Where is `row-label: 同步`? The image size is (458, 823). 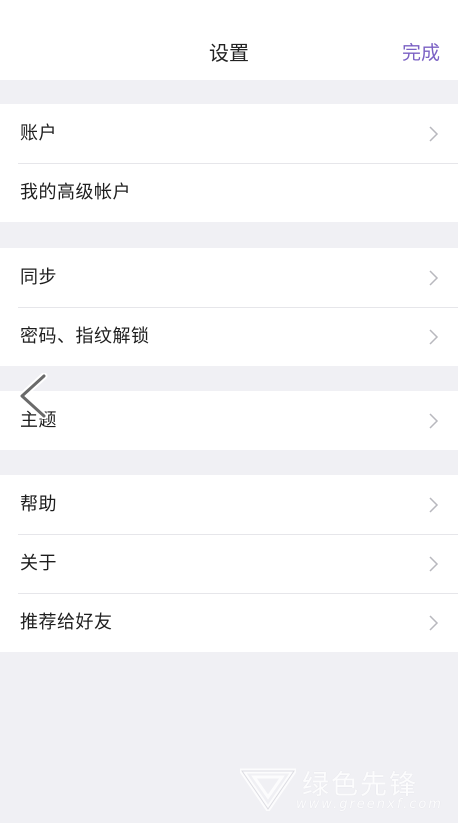 row-label: 同步 is located at coordinates (38, 277).